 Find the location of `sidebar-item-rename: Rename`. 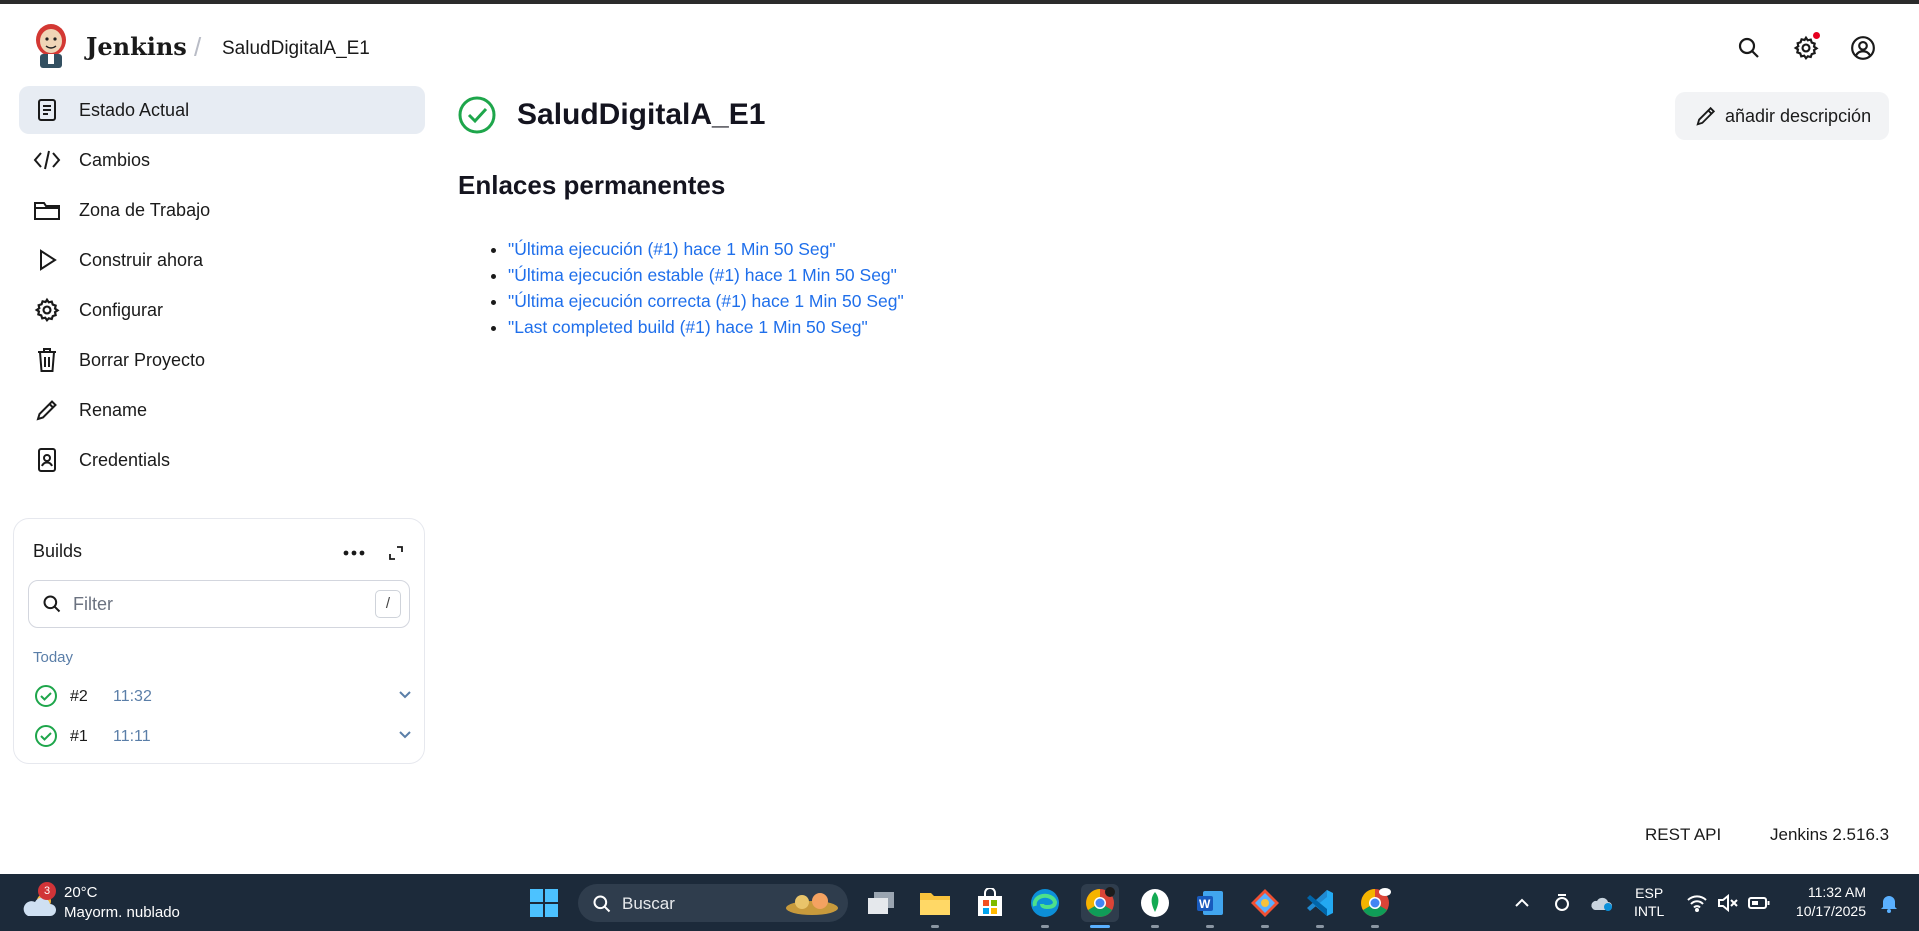

sidebar-item-rename: Rename is located at coordinates (222, 410).